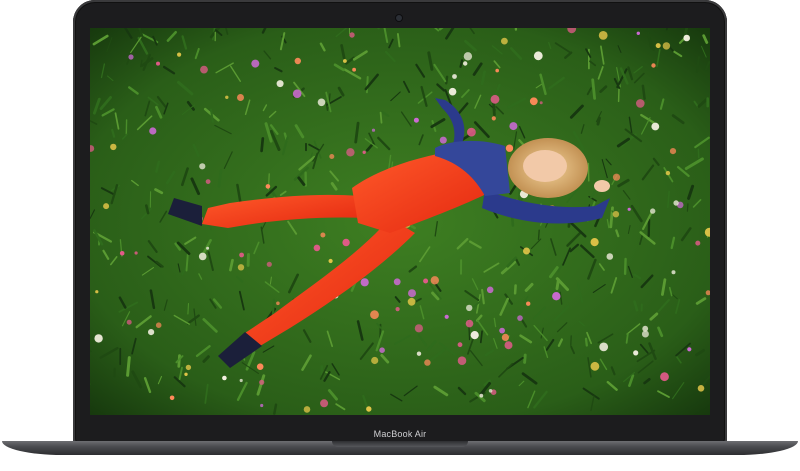 This screenshot has width=800, height=471. I want to click on opening-notch, so click(400, 444).